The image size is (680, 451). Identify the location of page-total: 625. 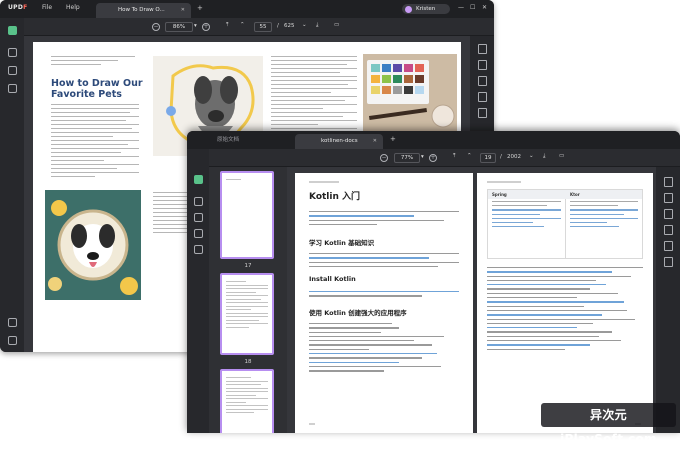
(289, 26).